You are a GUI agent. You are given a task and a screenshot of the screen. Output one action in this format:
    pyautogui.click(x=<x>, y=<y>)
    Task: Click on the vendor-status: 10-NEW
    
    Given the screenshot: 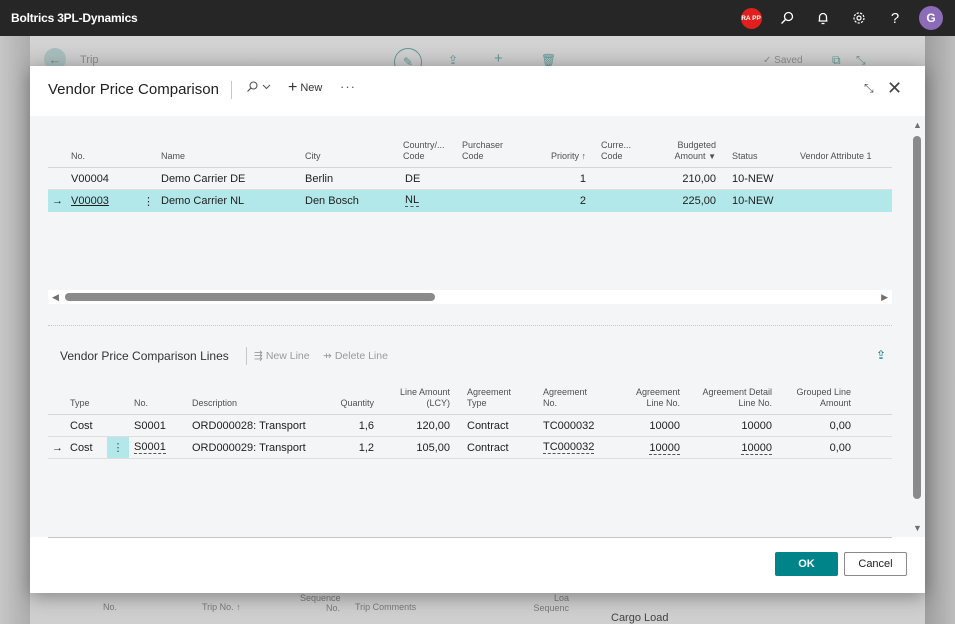 What is the action you would take?
    pyautogui.click(x=753, y=179)
    